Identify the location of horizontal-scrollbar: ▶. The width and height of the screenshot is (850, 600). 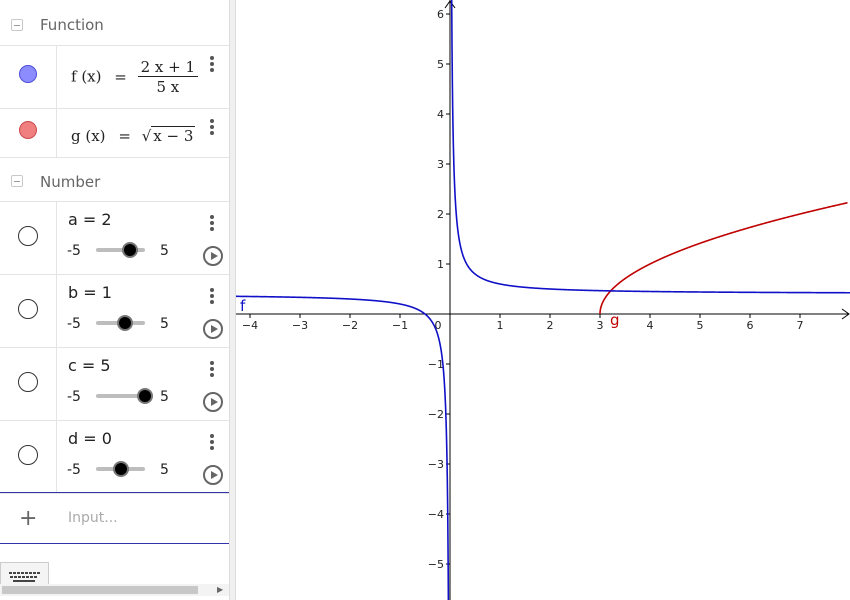
(114, 590).